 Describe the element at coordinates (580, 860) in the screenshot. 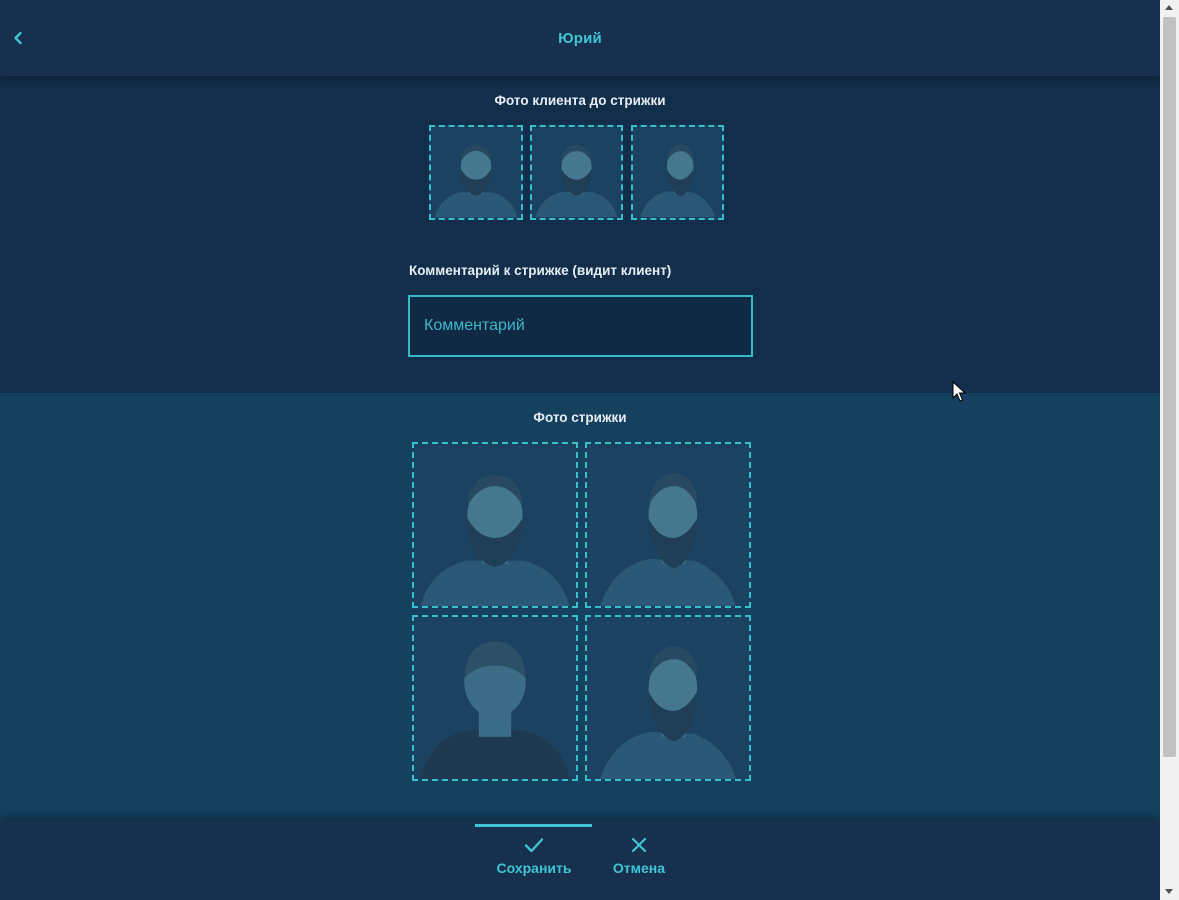

I see `bottom-action-bar: Сохранить Отмена` at that location.